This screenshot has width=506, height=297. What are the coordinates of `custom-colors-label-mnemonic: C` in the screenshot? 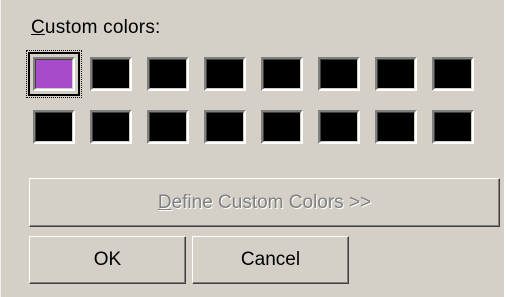 It's located at (38, 27).